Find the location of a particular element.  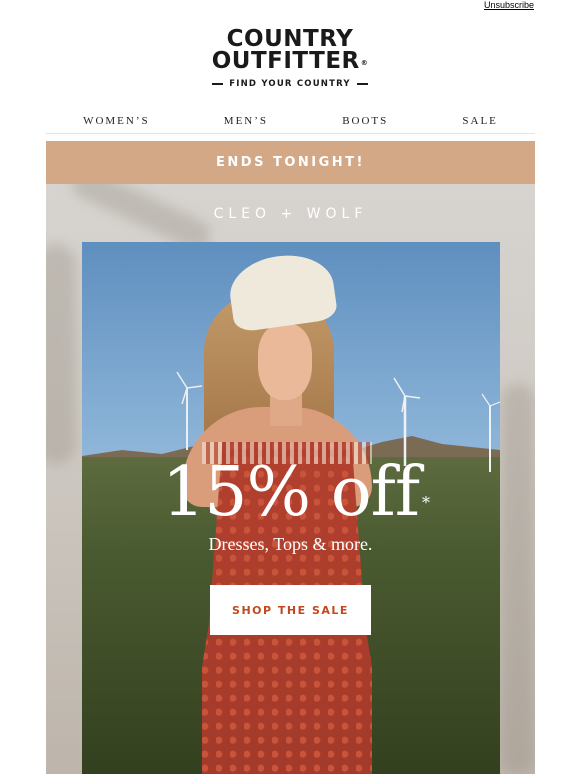

nav-item-sale: SALE is located at coordinates (480, 121).